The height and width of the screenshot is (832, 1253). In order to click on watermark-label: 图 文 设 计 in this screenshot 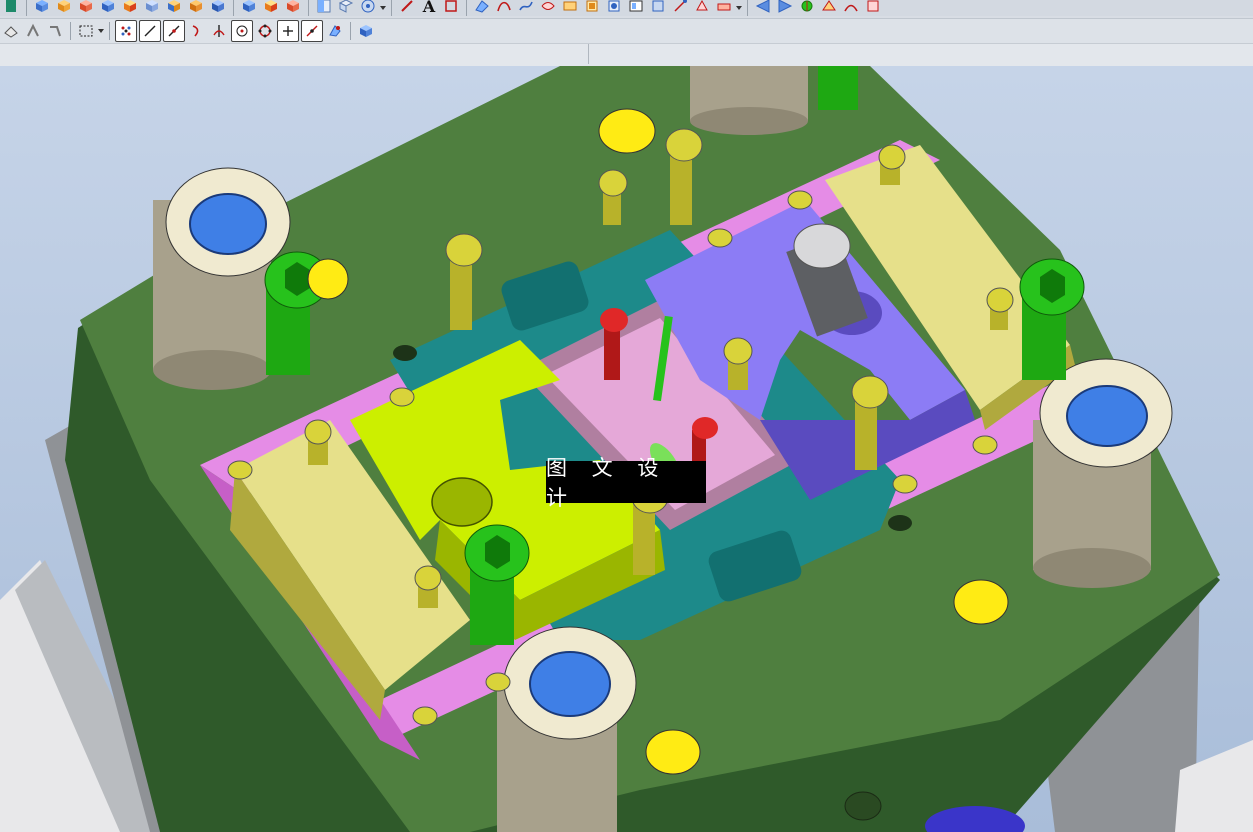, I will do `click(626, 483)`.